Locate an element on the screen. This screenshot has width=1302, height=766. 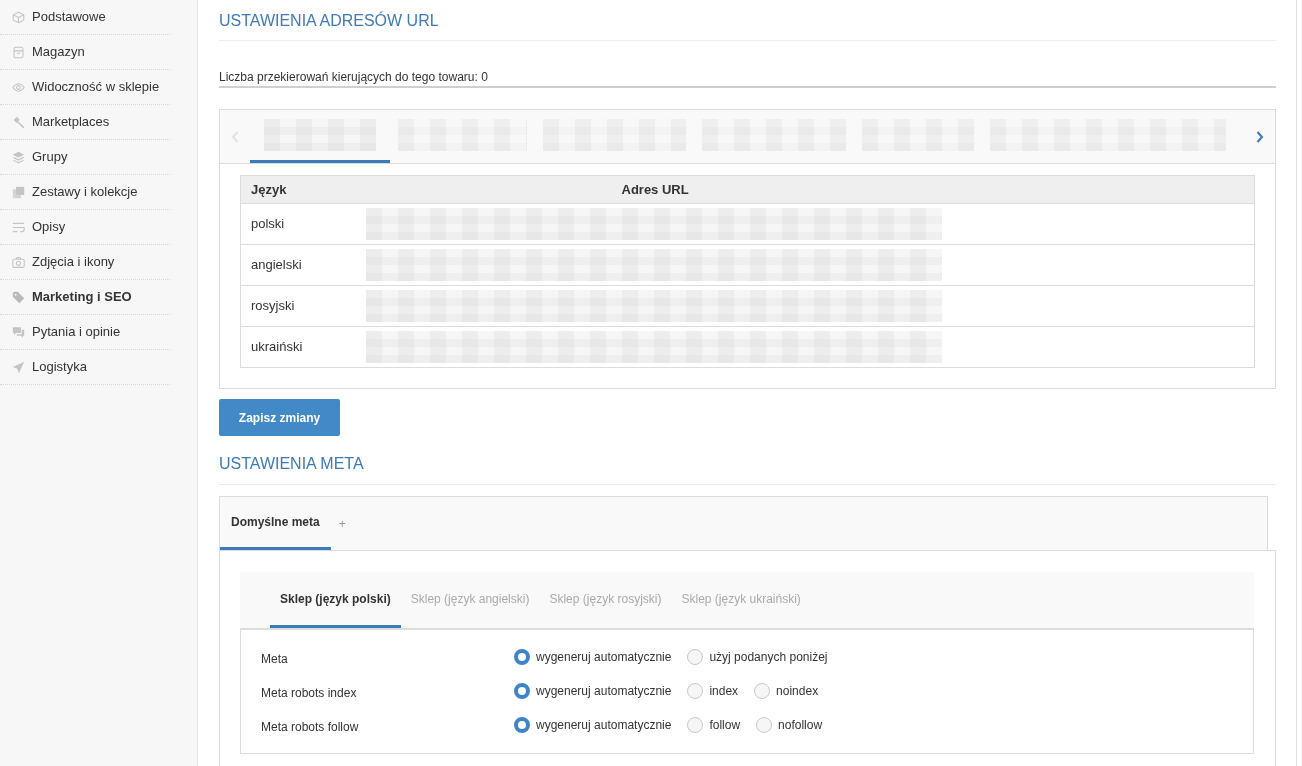
sidebar-item: Grupy is located at coordinates (85, 157).